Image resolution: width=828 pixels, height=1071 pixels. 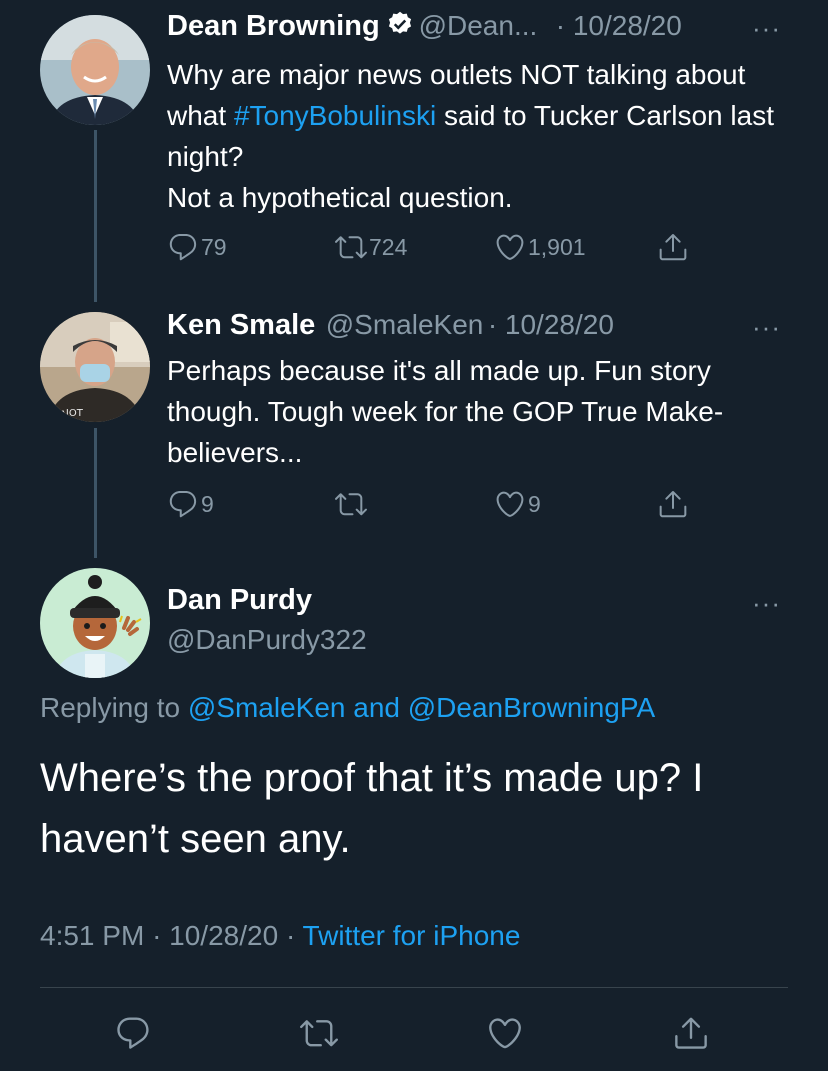 What do you see at coordinates (414, 1034) in the screenshot?
I see `main-tweet-action-bar` at bounding box center [414, 1034].